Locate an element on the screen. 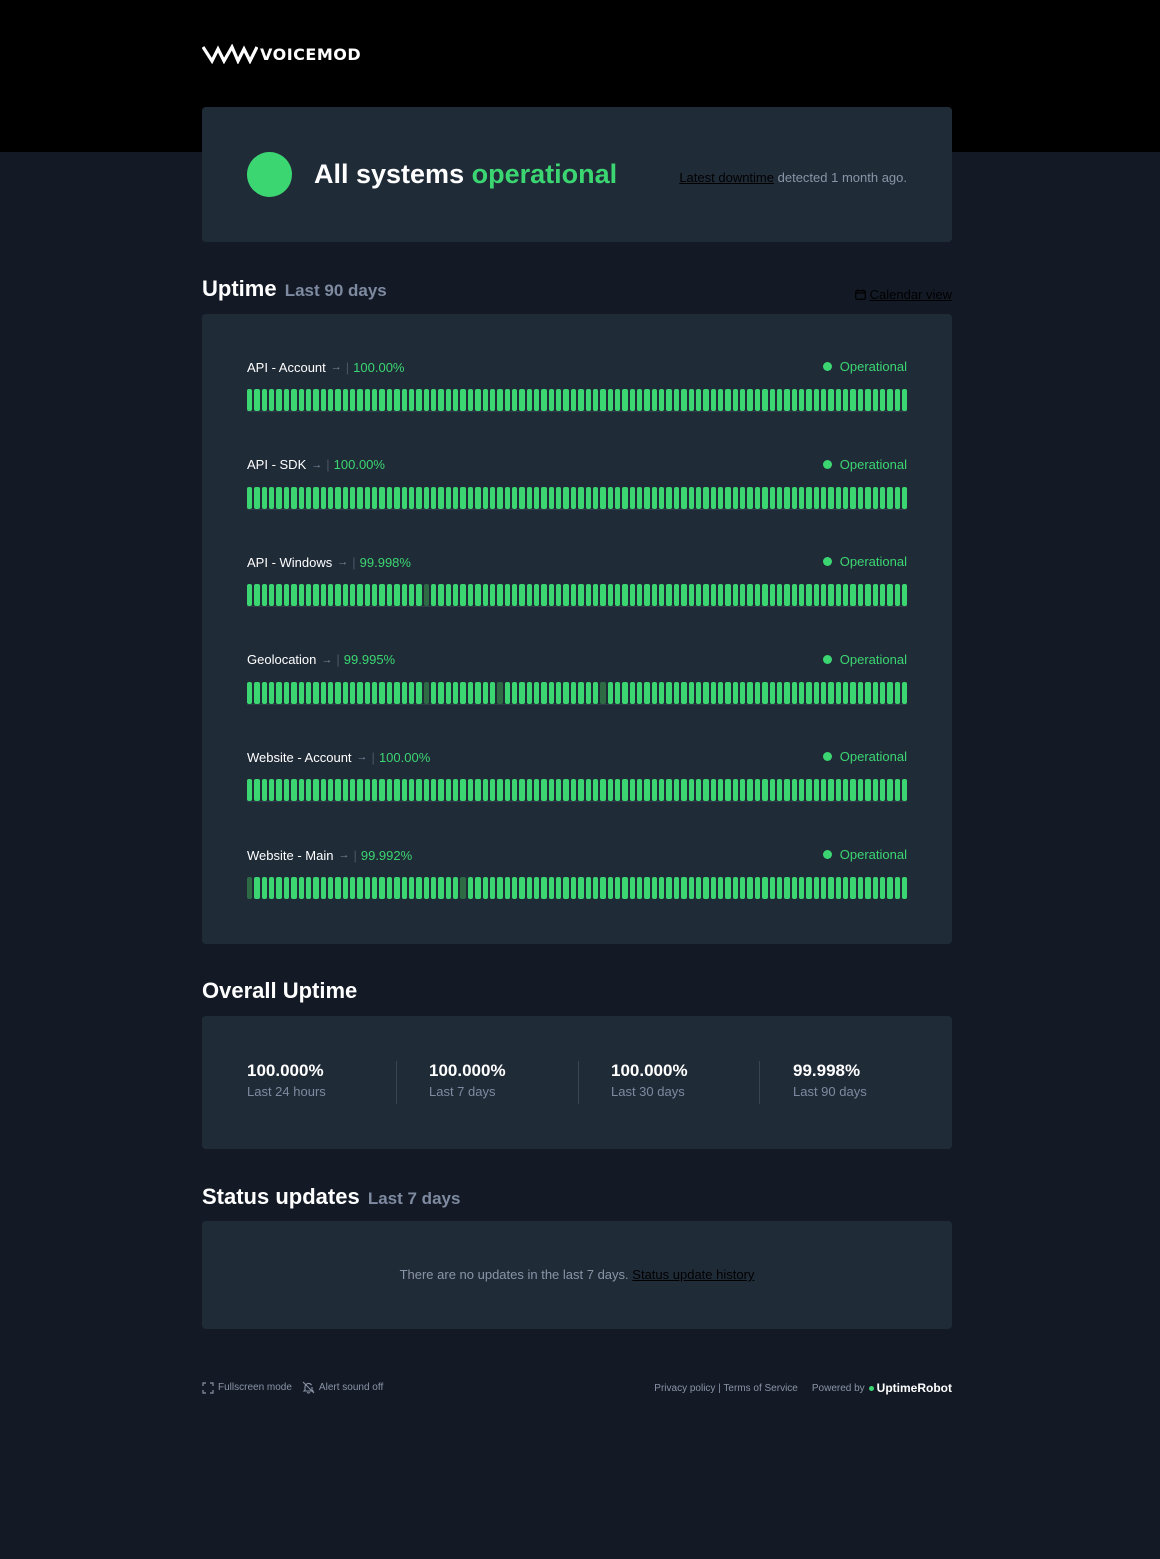  legal-links: Privacy policy | Terms of Service is located at coordinates (726, 1388).